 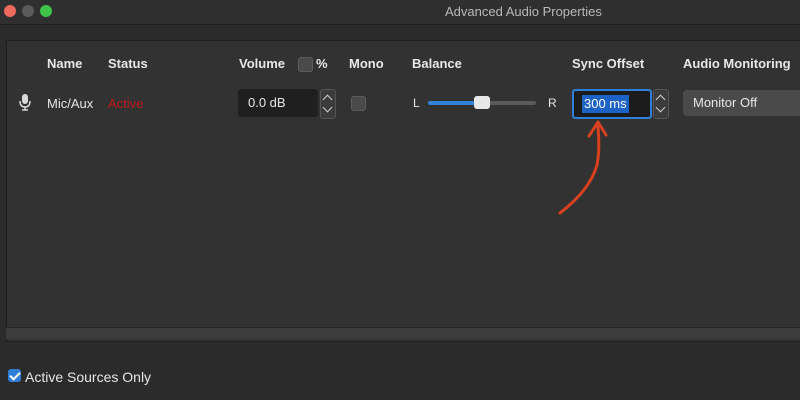 What do you see at coordinates (583, 167) in the screenshot?
I see `annotation-arrow-icon` at bounding box center [583, 167].